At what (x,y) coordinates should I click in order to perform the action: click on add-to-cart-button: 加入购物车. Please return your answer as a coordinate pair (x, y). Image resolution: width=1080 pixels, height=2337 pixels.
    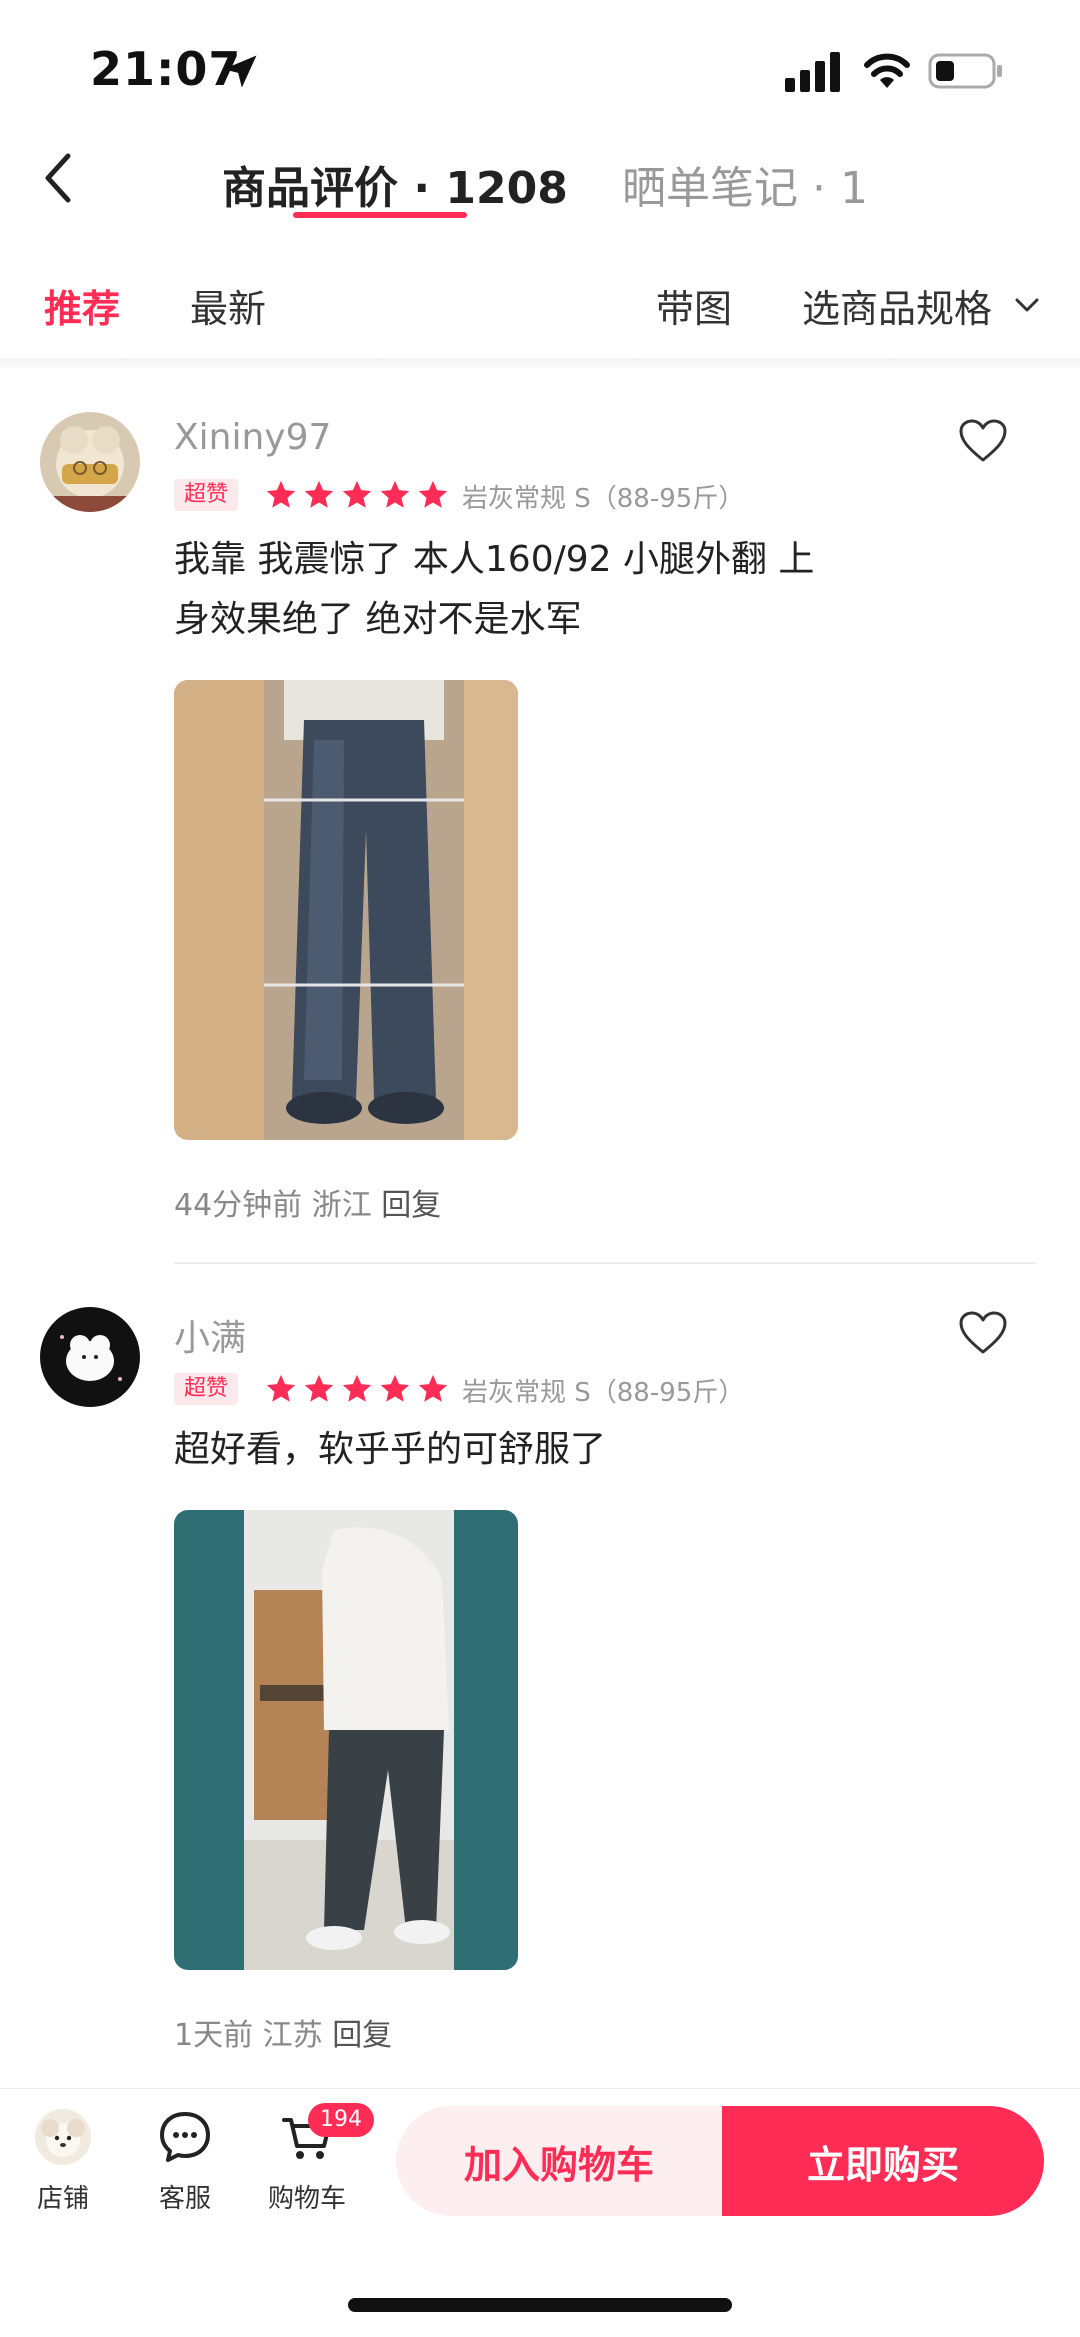
    Looking at the image, I should click on (559, 2161).